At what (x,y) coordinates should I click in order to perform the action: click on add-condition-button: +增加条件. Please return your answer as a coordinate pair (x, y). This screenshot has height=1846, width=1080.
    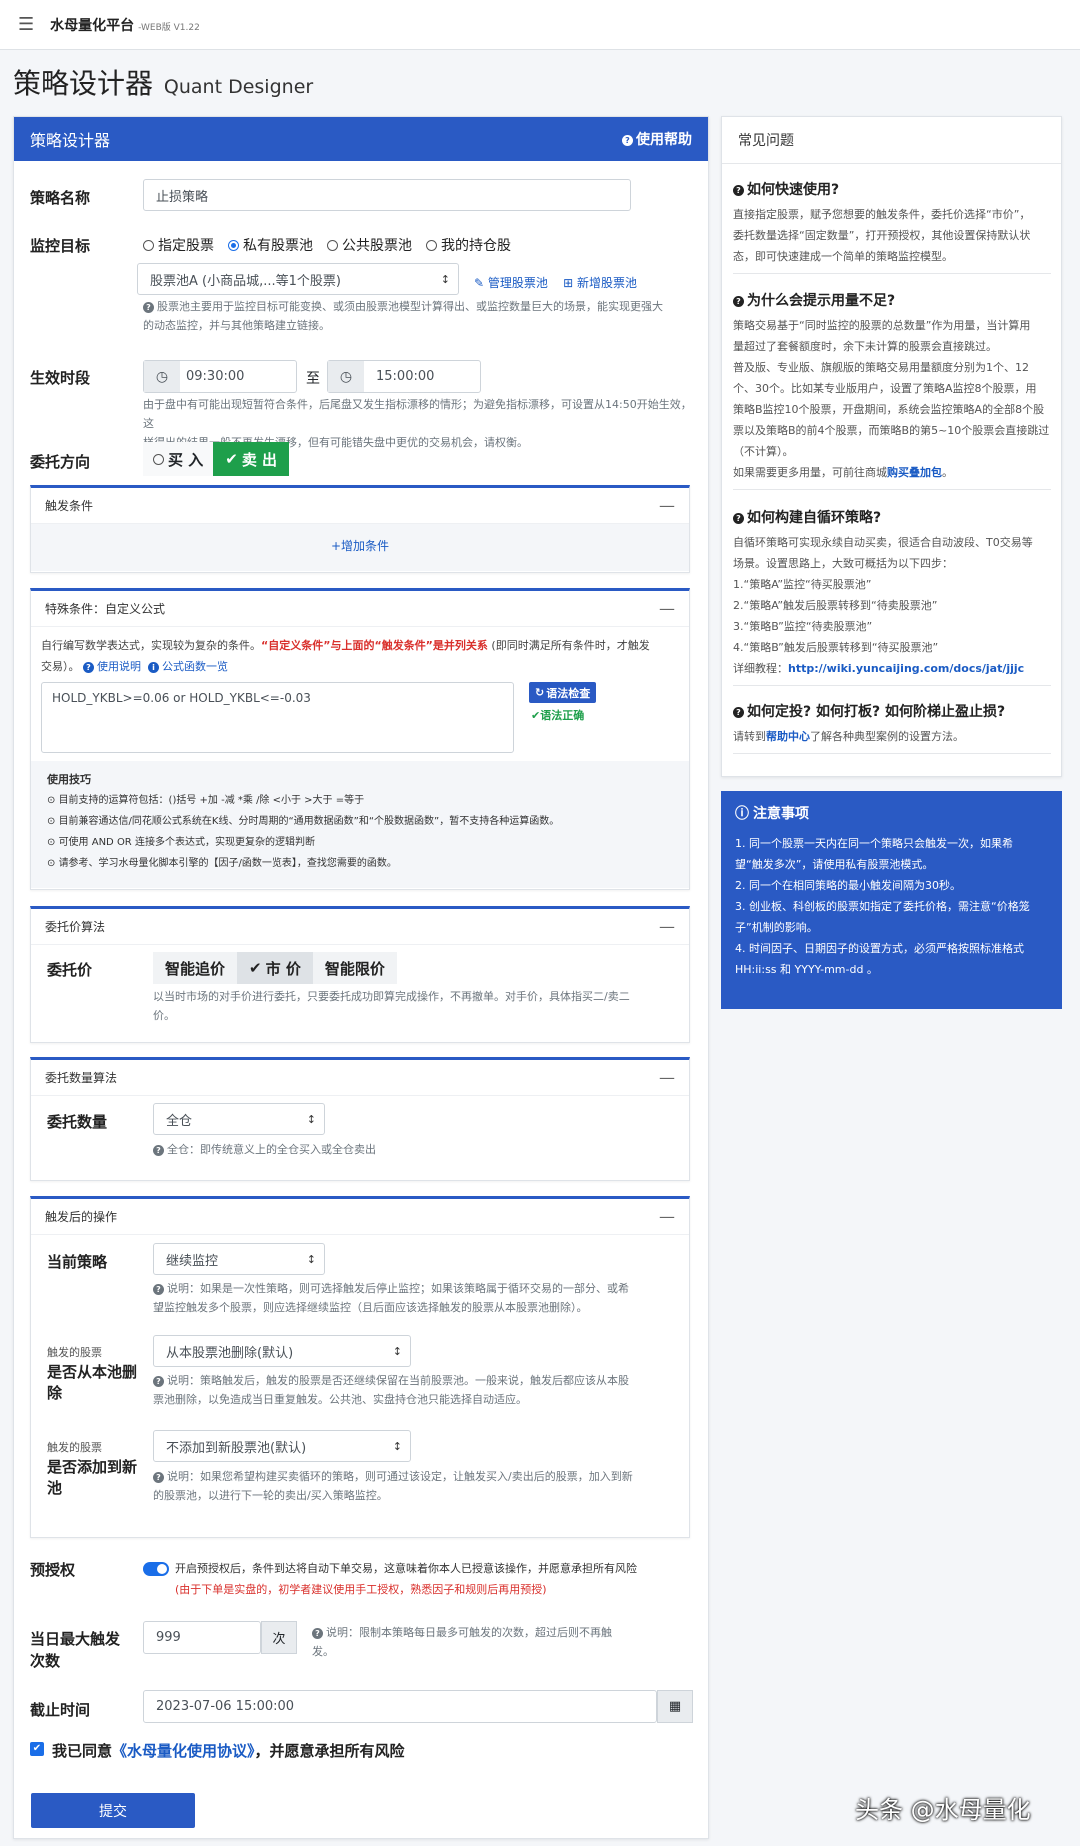
    Looking at the image, I should click on (360, 547).